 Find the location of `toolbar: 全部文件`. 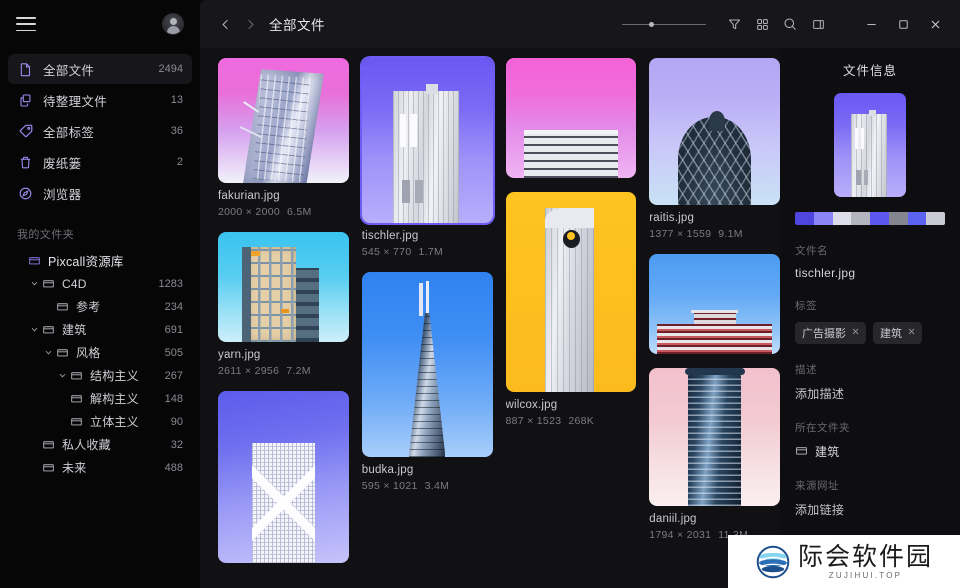

toolbar: 全部文件 is located at coordinates (580, 24).